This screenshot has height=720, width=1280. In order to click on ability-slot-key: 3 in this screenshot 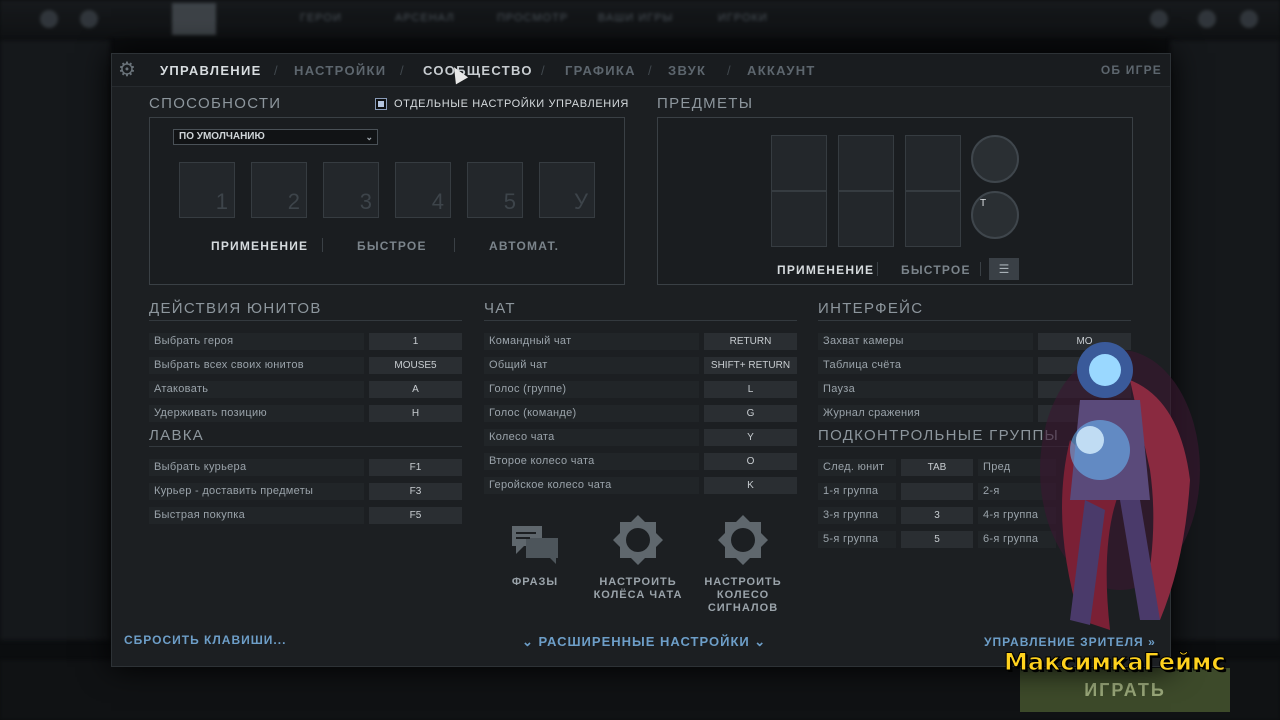, I will do `click(365, 201)`.